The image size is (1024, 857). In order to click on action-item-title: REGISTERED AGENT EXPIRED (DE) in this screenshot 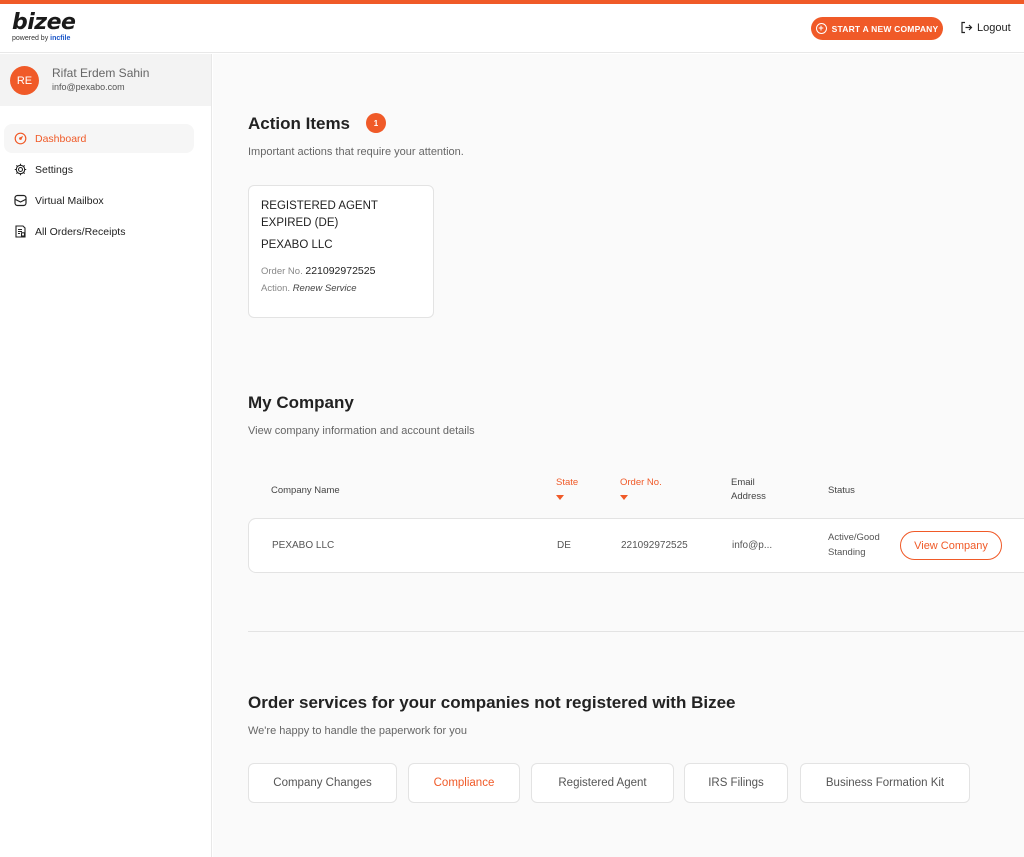, I will do `click(319, 214)`.